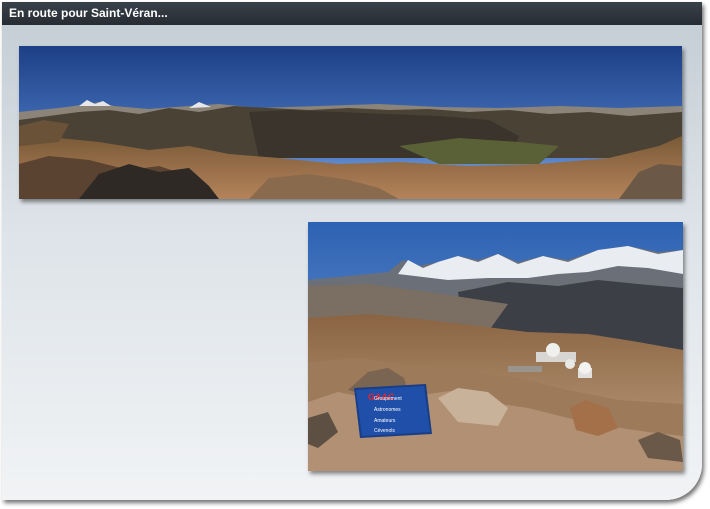 The image size is (710, 509). Describe the element at coordinates (388, 399) in the screenshot. I see `sign-line-1: Groupement` at that location.